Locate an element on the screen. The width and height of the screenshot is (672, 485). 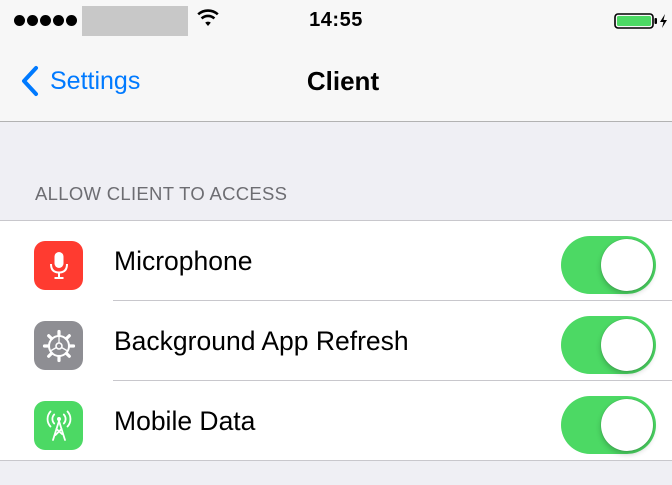
status-bar: 14:55 is located at coordinates (336, 20).